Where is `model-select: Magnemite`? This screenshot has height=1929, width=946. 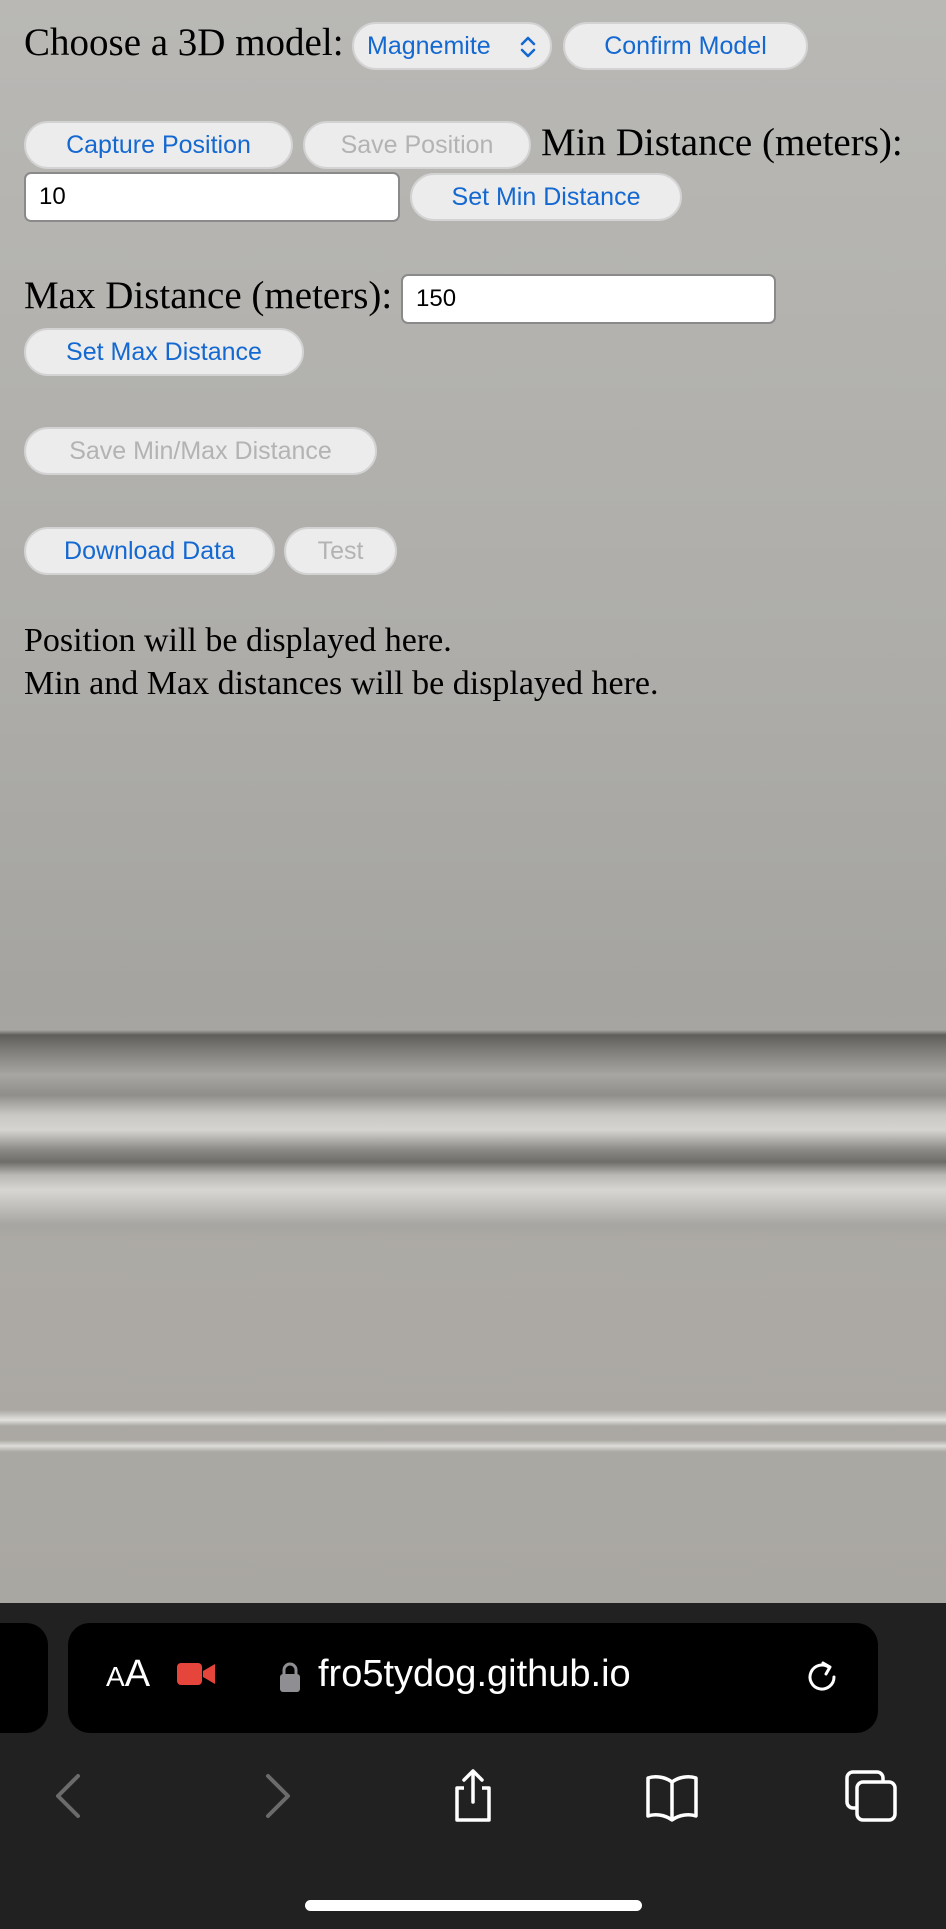 model-select: Magnemite is located at coordinates (452, 46).